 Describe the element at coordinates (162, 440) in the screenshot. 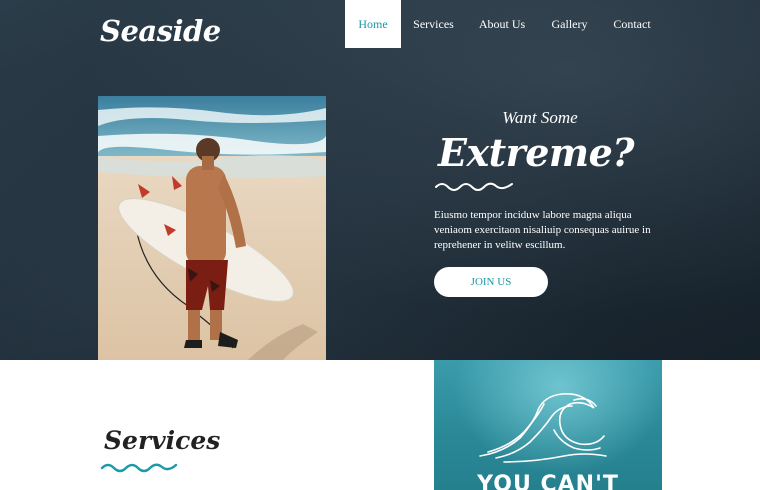

I see `services-heading: Services` at that location.